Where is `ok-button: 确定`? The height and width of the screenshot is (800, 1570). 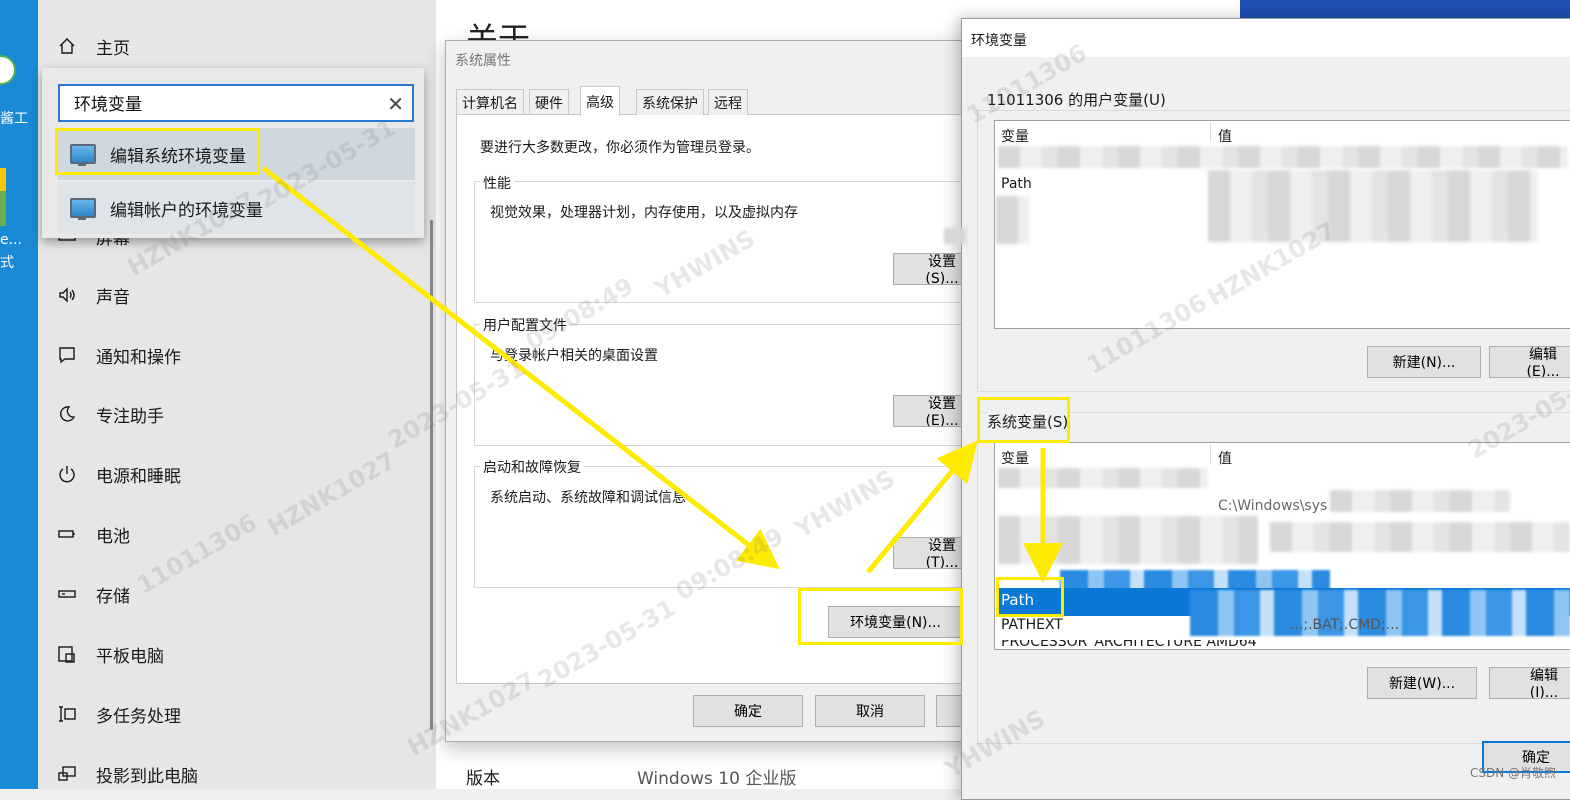
ok-button: 确定 is located at coordinates (748, 711).